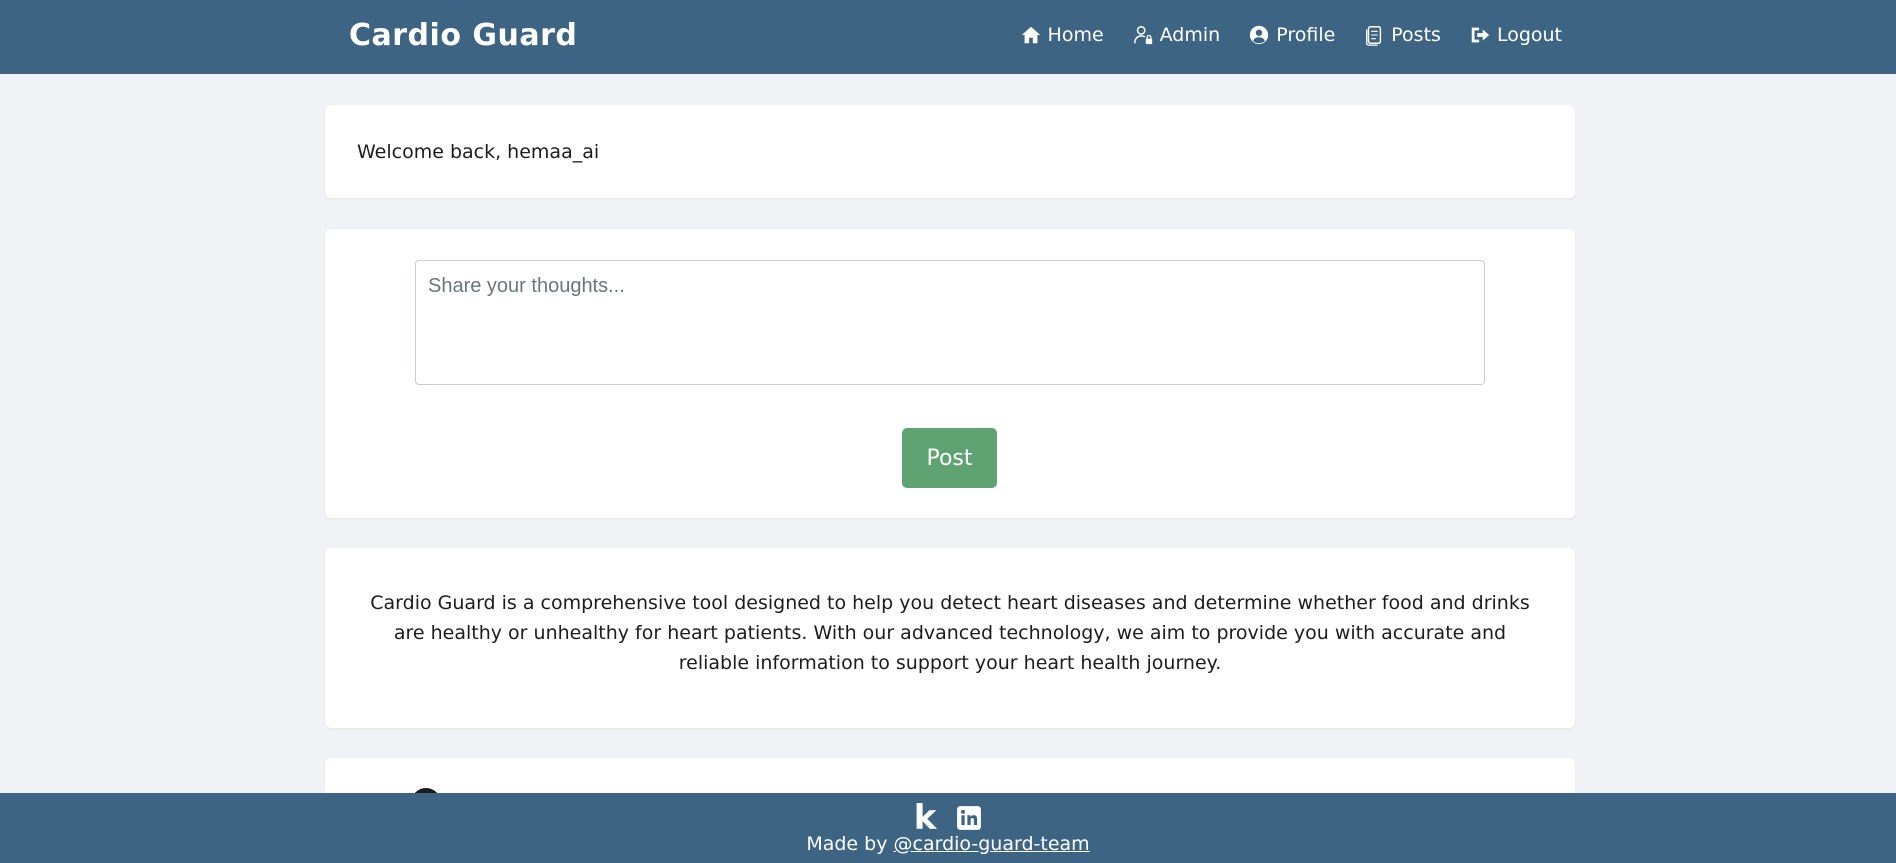 The width and height of the screenshot is (1896, 863). What do you see at coordinates (949, 458) in the screenshot?
I see `post-button: Post` at bounding box center [949, 458].